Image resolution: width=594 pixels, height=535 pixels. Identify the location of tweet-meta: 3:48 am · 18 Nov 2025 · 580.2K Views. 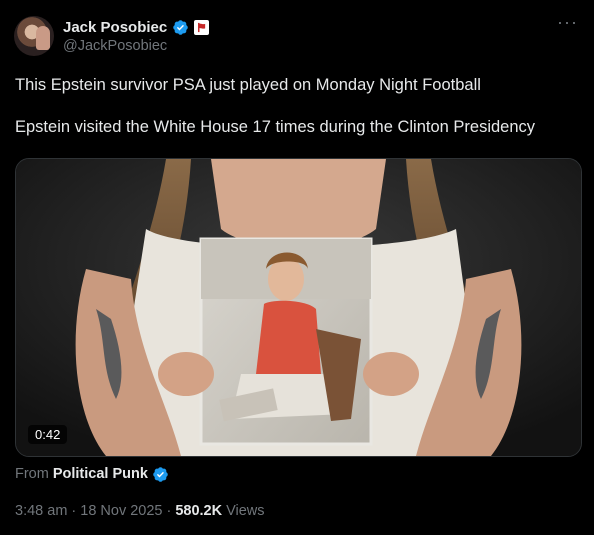
(140, 511).